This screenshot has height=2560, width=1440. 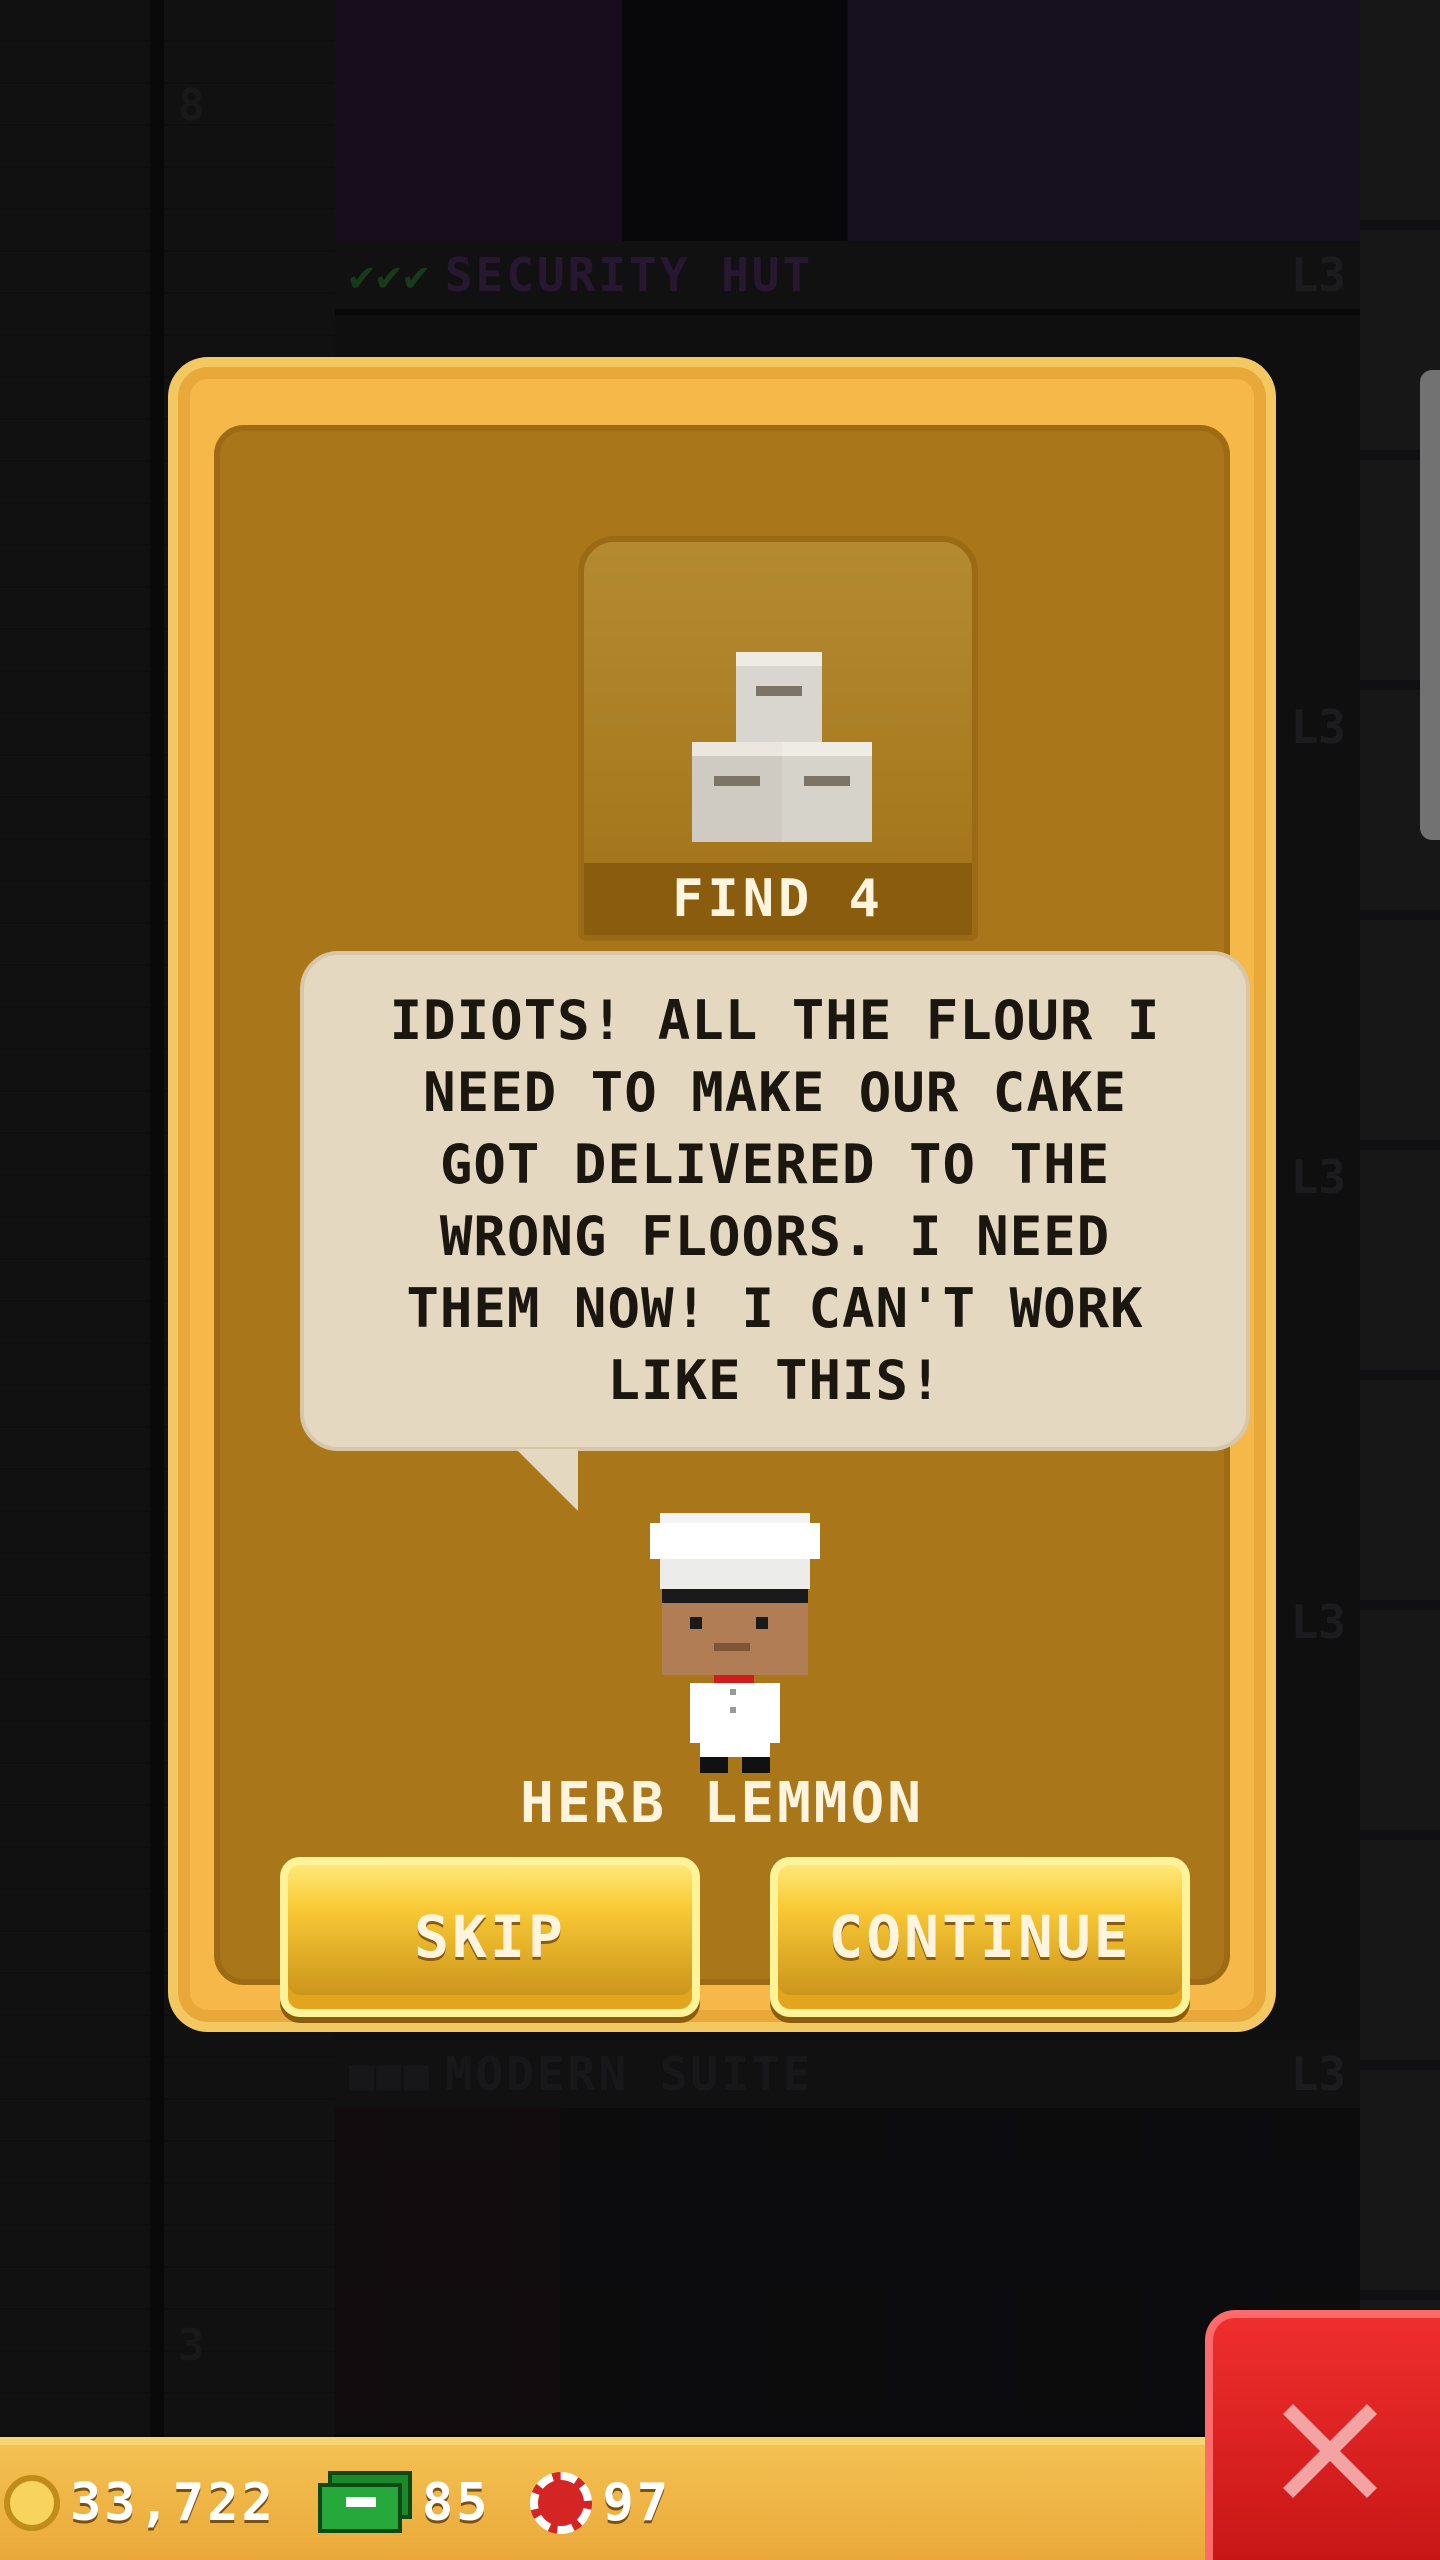 I want to click on chef-character, so click(x=735, y=1643).